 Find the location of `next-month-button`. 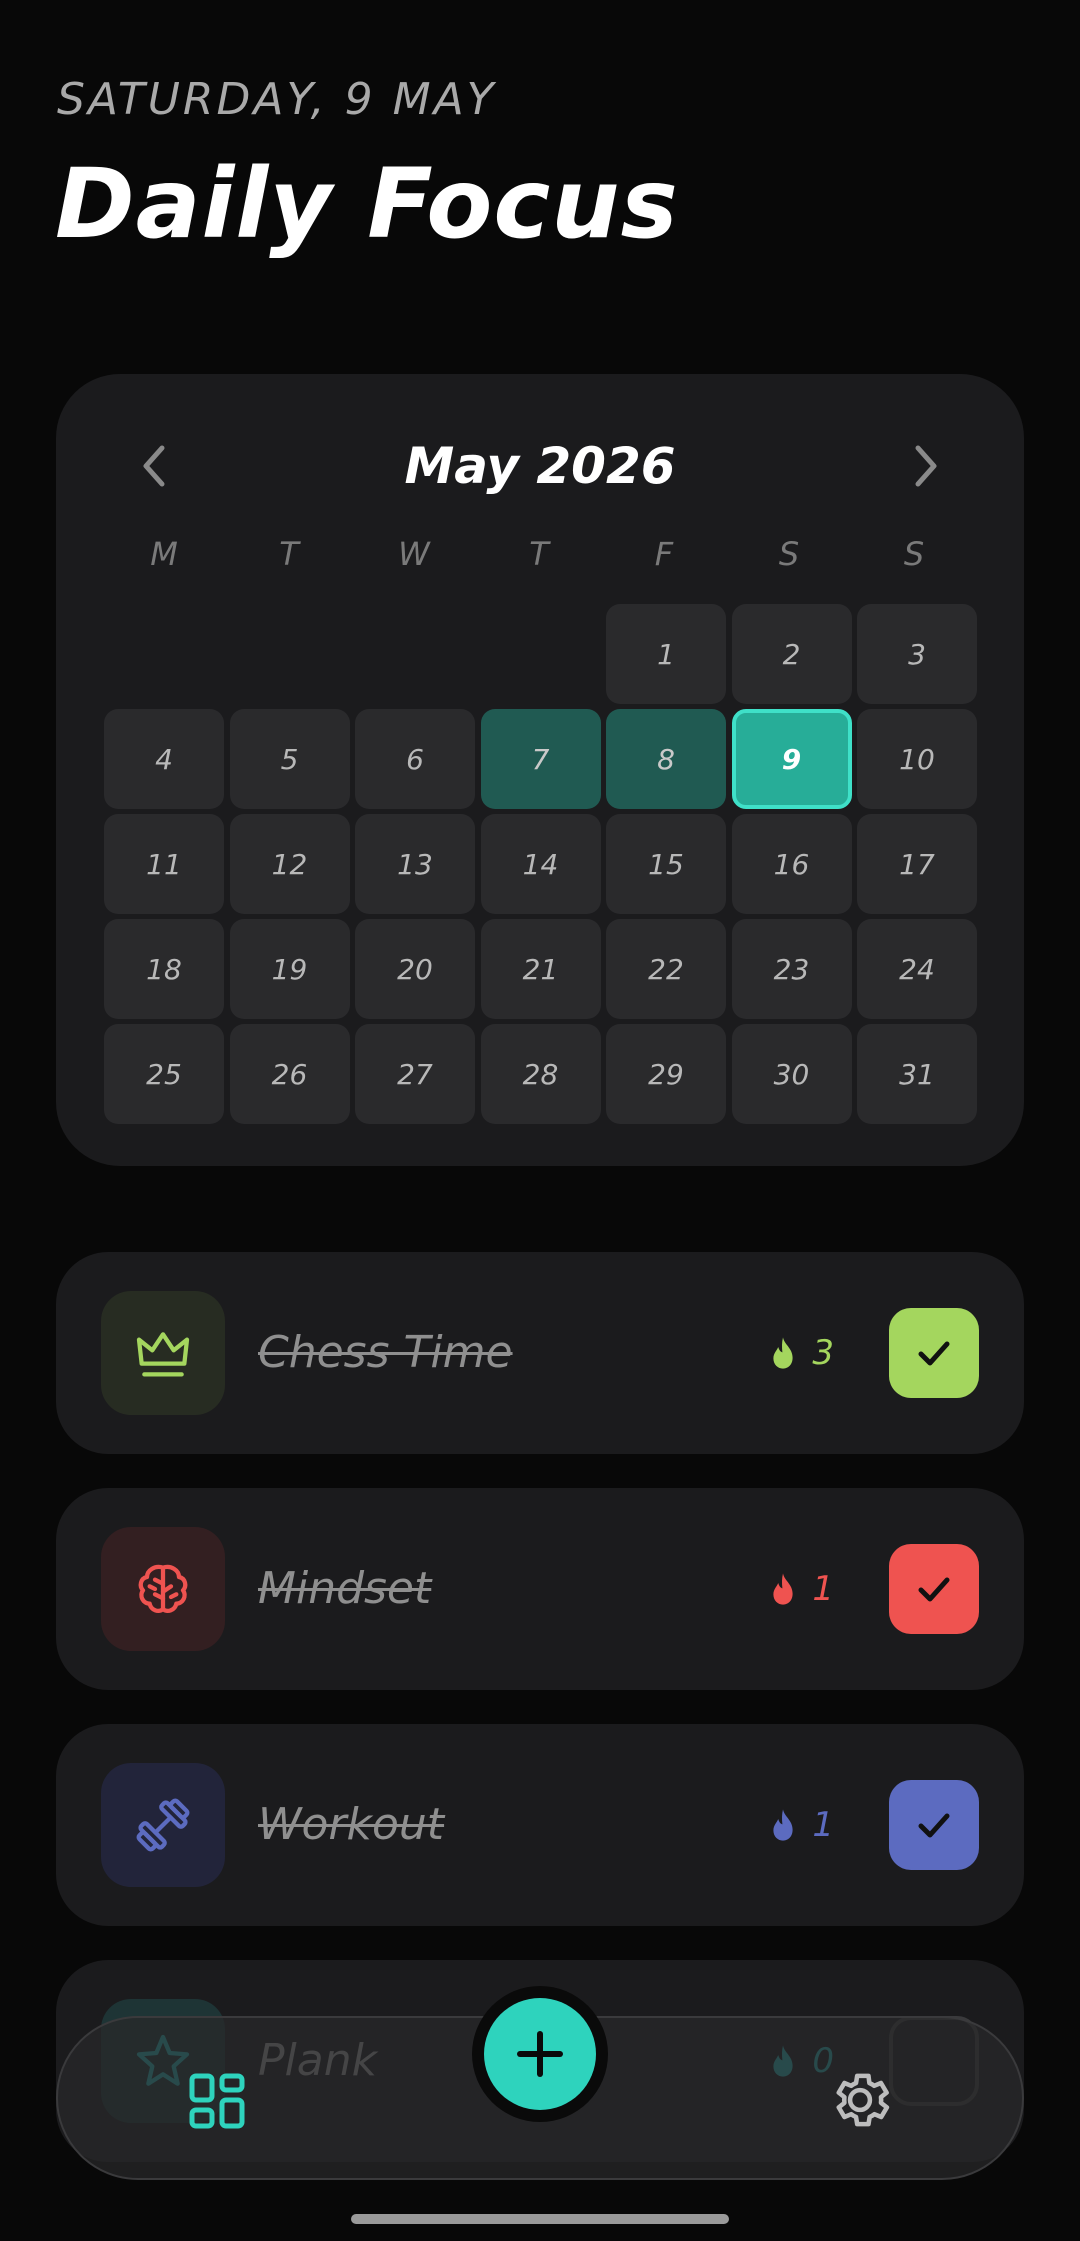

next-month-button is located at coordinates (926, 466).